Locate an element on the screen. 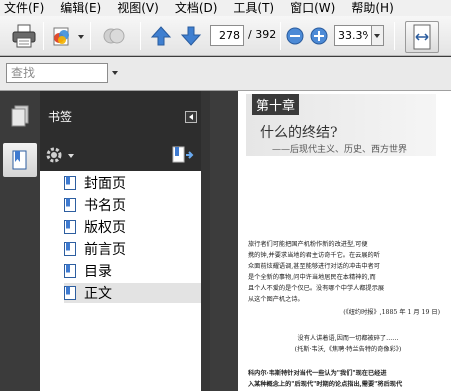  page-total: / 392 is located at coordinates (262, 34).